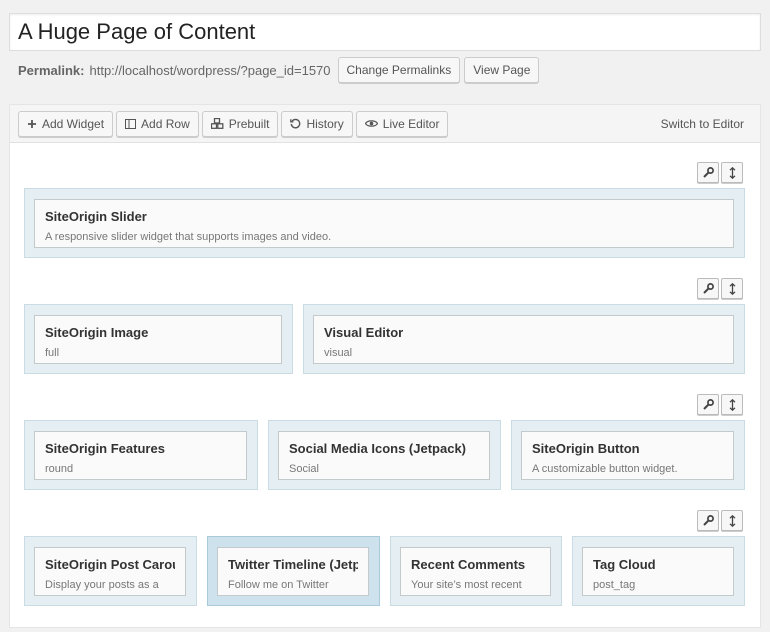  Describe the element at coordinates (52, 353) in the screenshot. I see `widget-description: full` at that location.